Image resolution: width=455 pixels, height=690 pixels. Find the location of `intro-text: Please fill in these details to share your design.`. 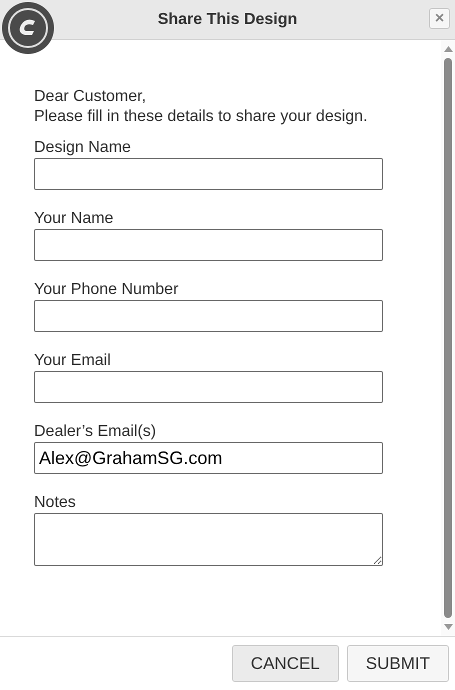

intro-text: Please fill in these details to share your design. is located at coordinates (201, 117).